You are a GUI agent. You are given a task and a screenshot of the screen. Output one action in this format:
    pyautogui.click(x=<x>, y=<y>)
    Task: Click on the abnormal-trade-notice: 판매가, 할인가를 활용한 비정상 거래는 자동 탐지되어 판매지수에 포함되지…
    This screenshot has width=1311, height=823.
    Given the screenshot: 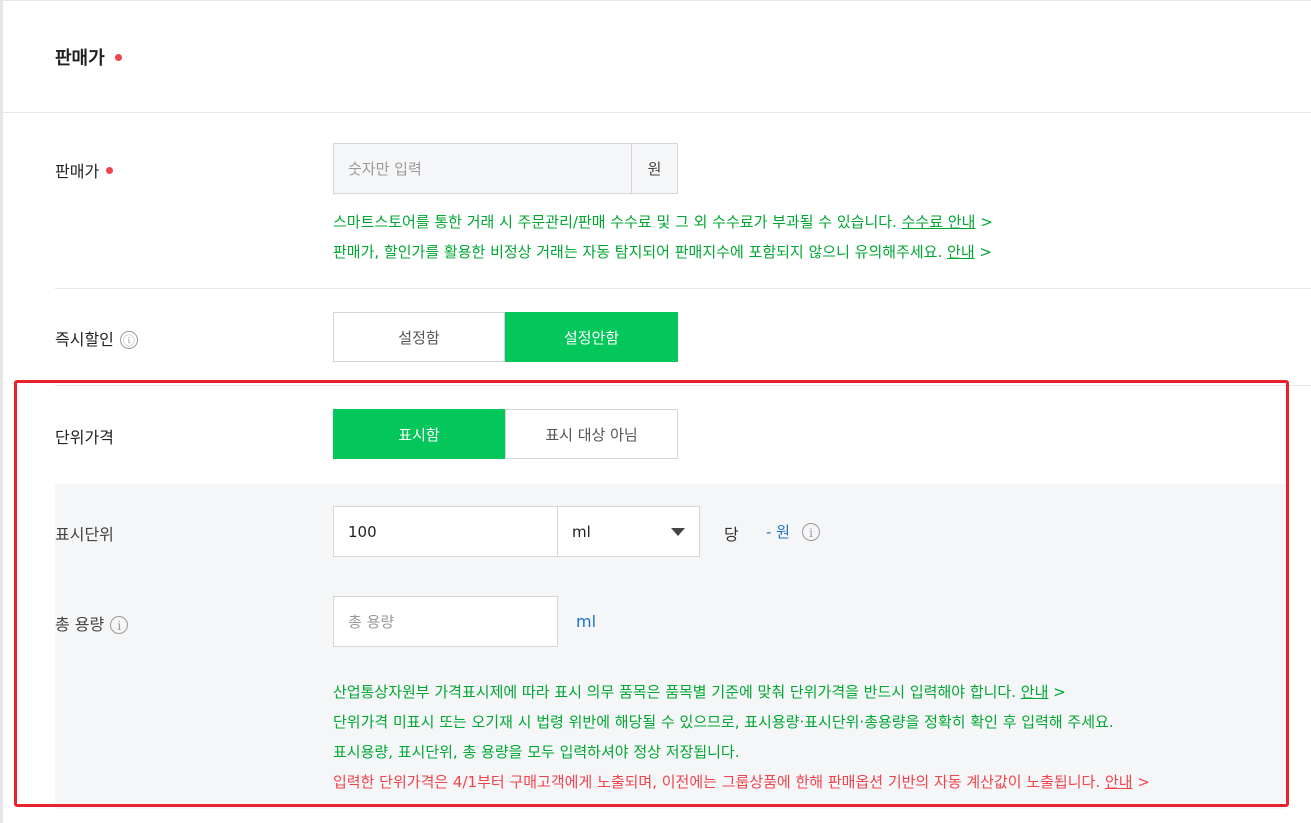 What is the action you would take?
    pyautogui.click(x=662, y=252)
    